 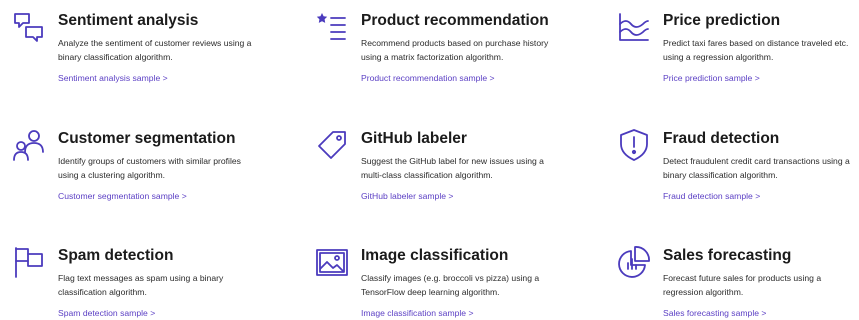 What do you see at coordinates (414, 138) in the screenshot?
I see `card-title: GitHub labeler` at bounding box center [414, 138].